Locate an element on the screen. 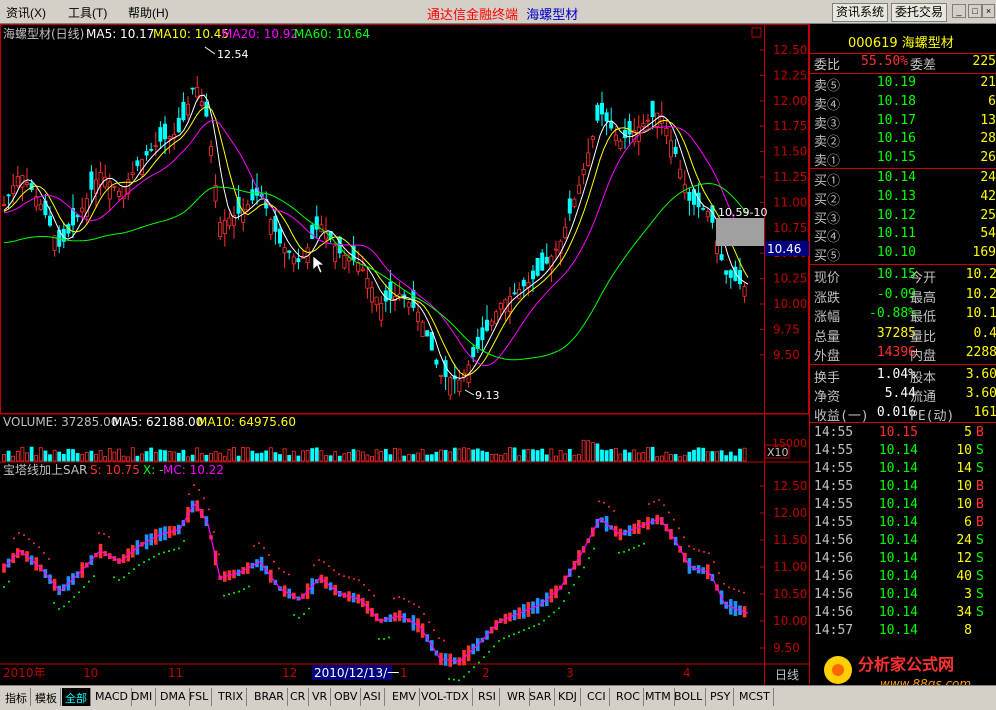 The height and width of the screenshot is (710, 996). close-icon: × is located at coordinates (988, 11).